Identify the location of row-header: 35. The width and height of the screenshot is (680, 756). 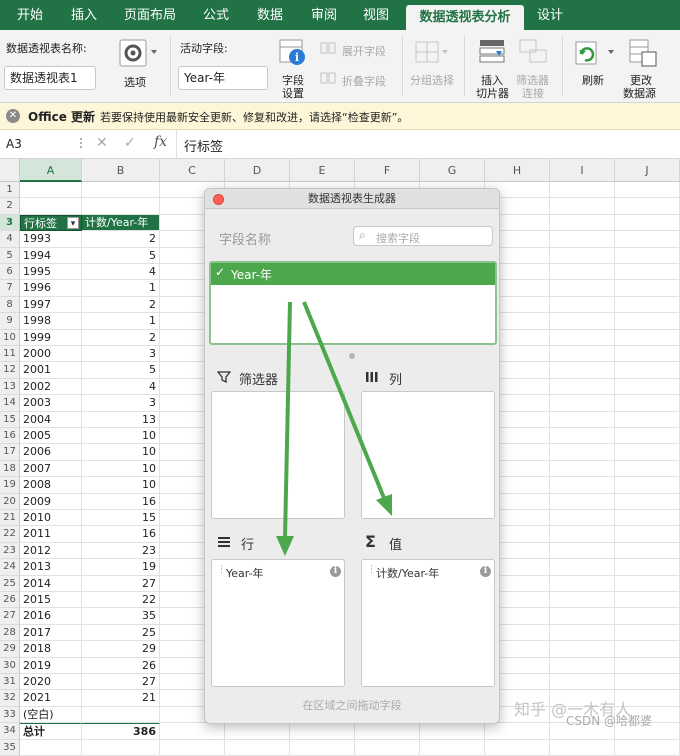
(10, 747).